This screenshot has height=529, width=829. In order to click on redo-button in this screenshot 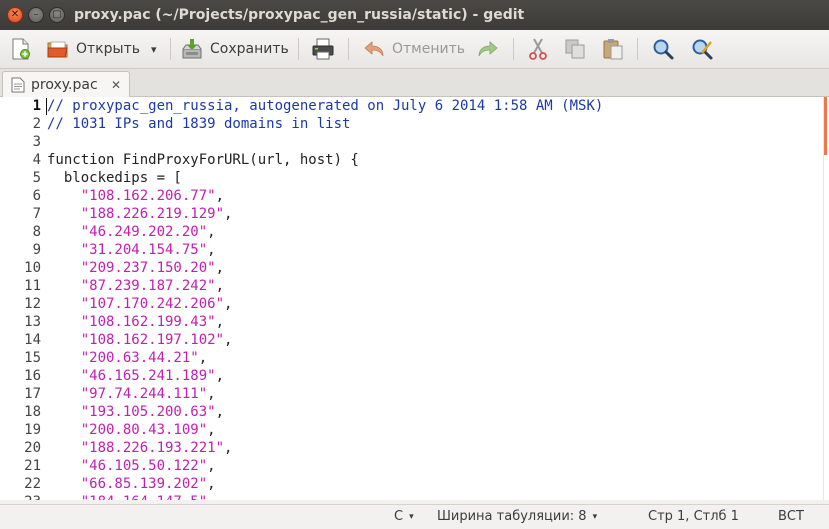, I will do `click(488, 49)`.